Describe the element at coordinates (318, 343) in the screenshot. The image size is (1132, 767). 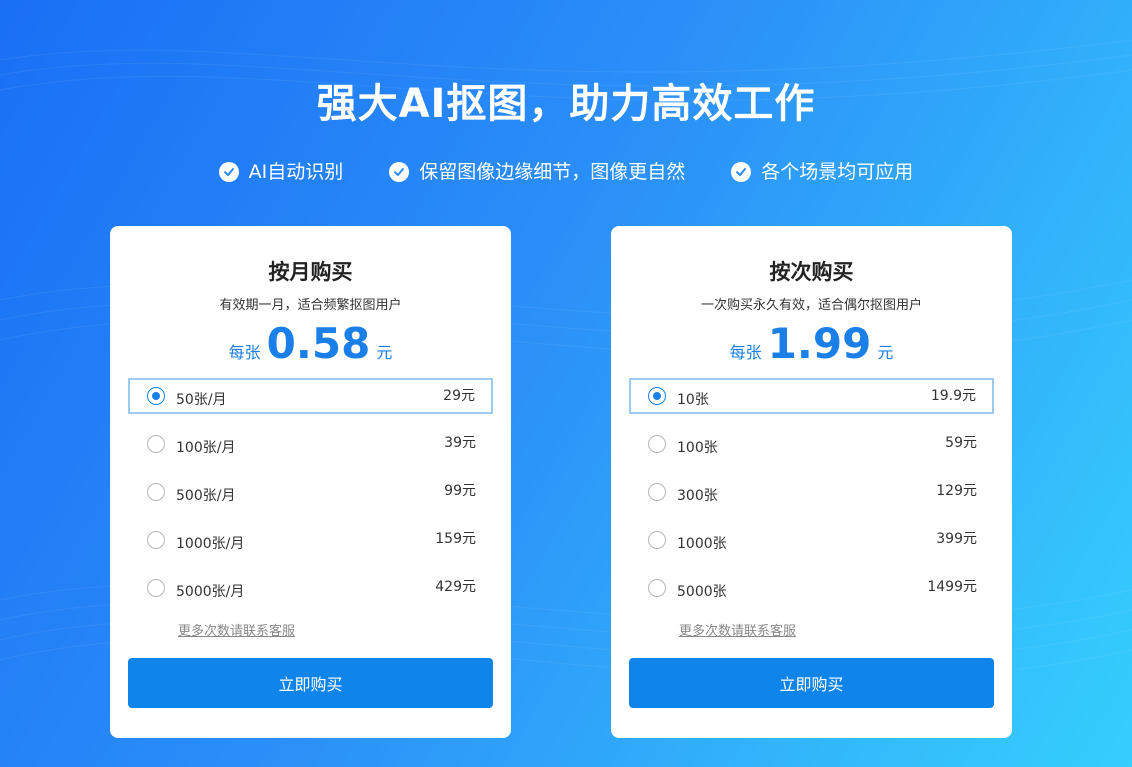
I see `price-value: 0.58` at that location.